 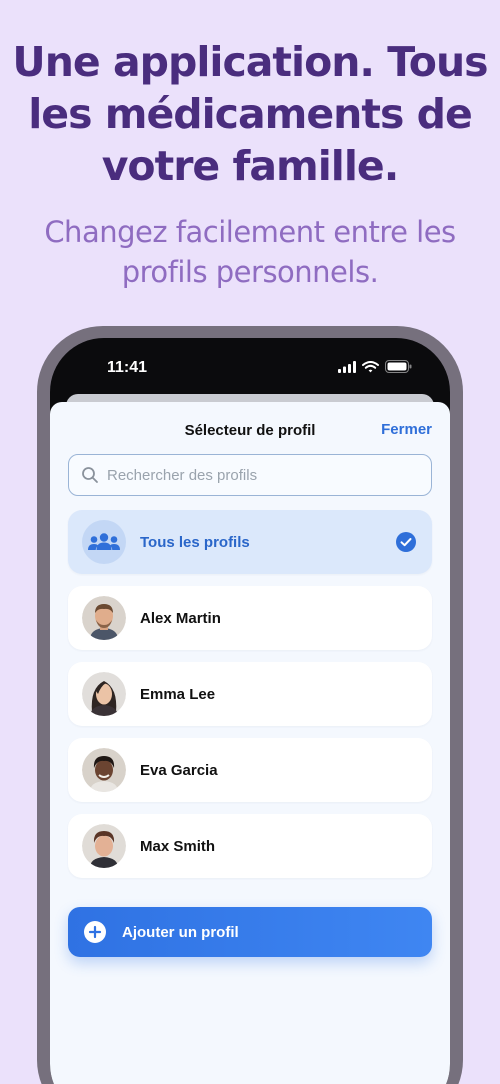 I want to click on search-field, so click(x=250, y=475).